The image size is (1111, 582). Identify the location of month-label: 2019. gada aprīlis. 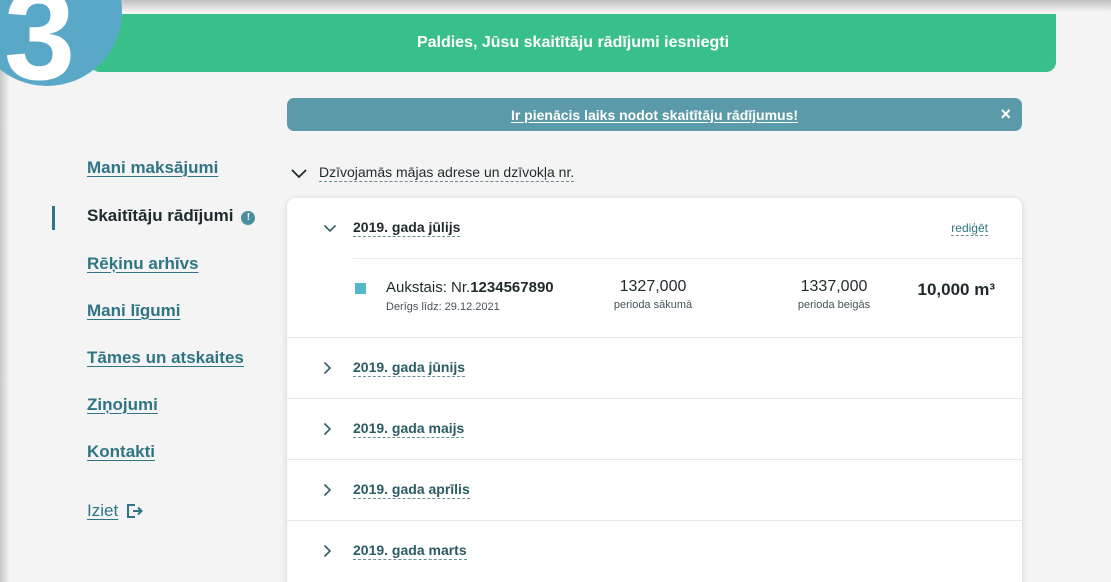
(411, 490).